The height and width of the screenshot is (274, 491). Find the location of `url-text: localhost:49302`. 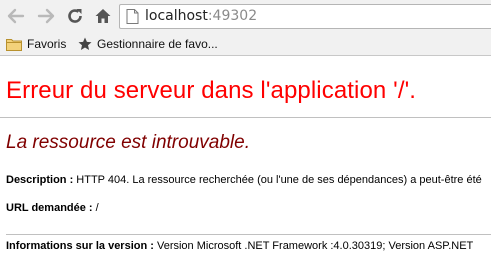

url-text: localhost:49302 is located at coordinates (201, 16).